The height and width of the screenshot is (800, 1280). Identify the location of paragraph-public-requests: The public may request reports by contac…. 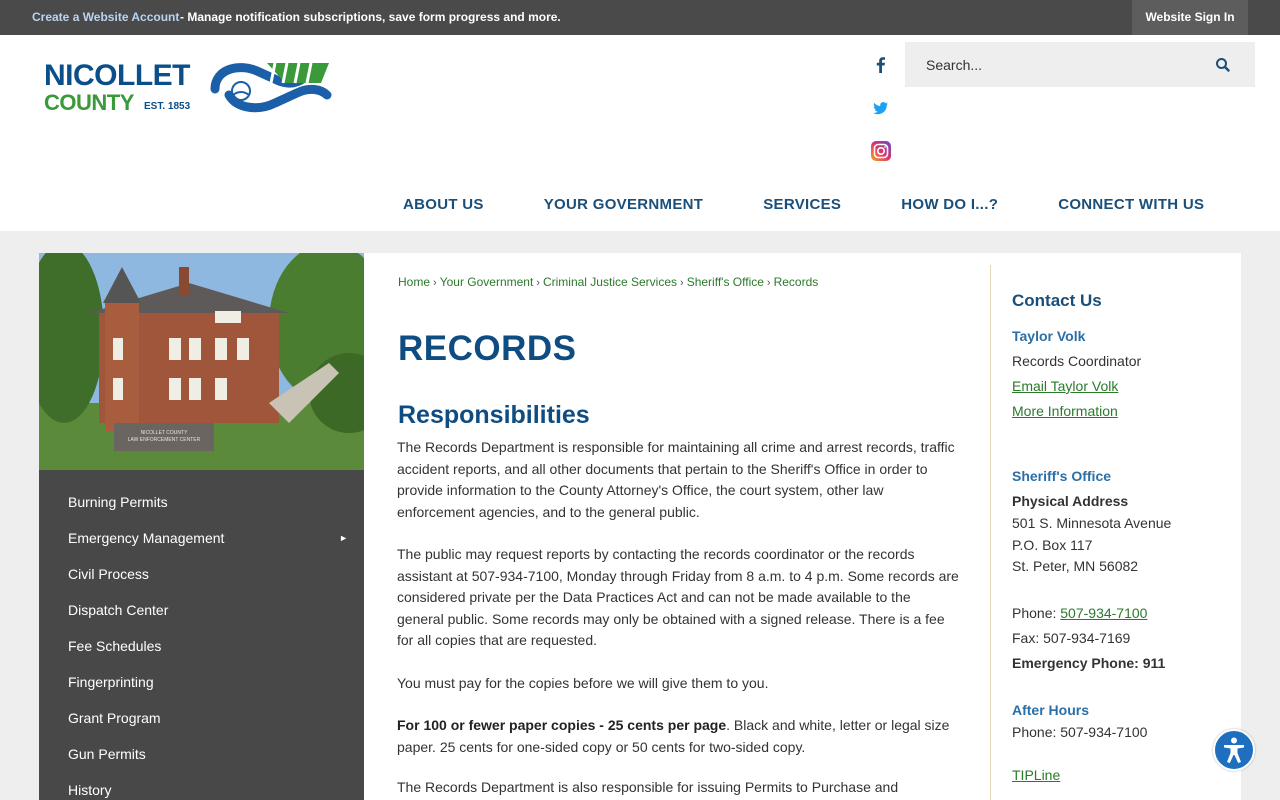
(678, 597).